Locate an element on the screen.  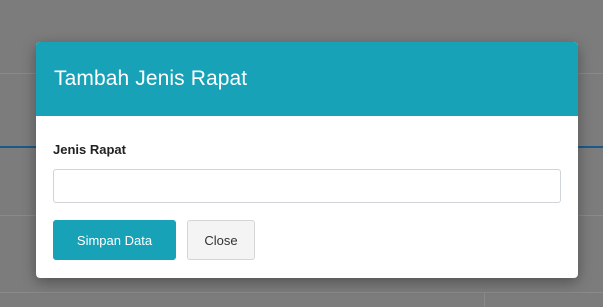
close-button: Close is located at coordinates (221, 240).